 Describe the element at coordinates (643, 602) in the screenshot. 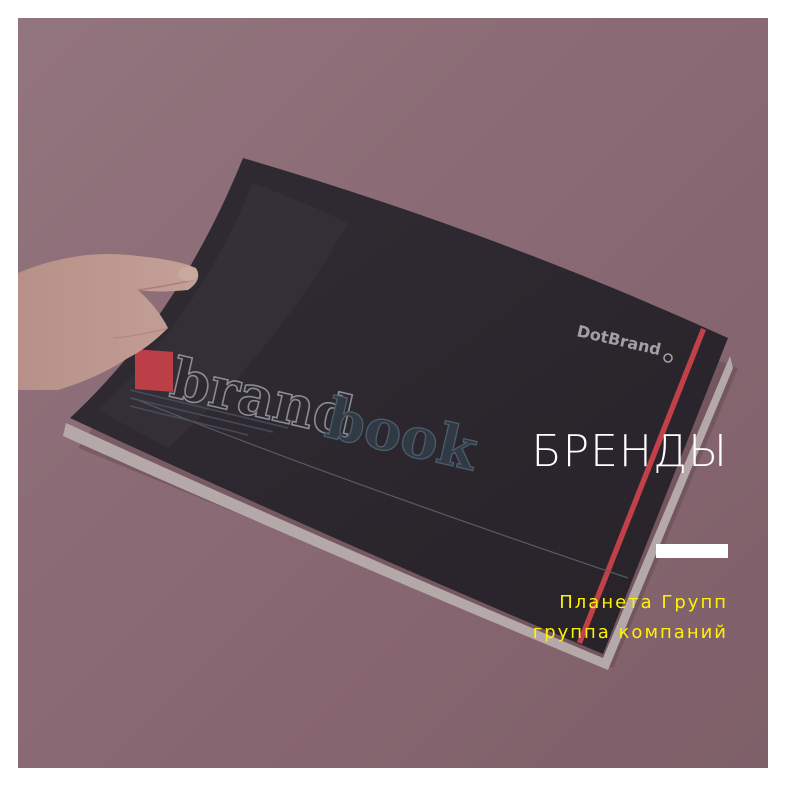

I see `subtitle-line-company: Планета Групп` at that location.